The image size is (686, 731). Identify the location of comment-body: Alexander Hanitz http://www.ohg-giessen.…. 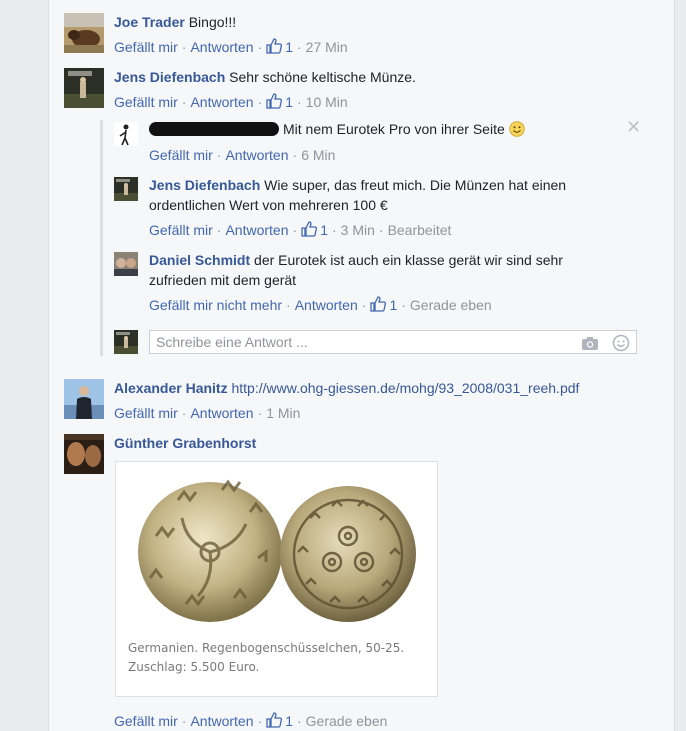
(346, 388).